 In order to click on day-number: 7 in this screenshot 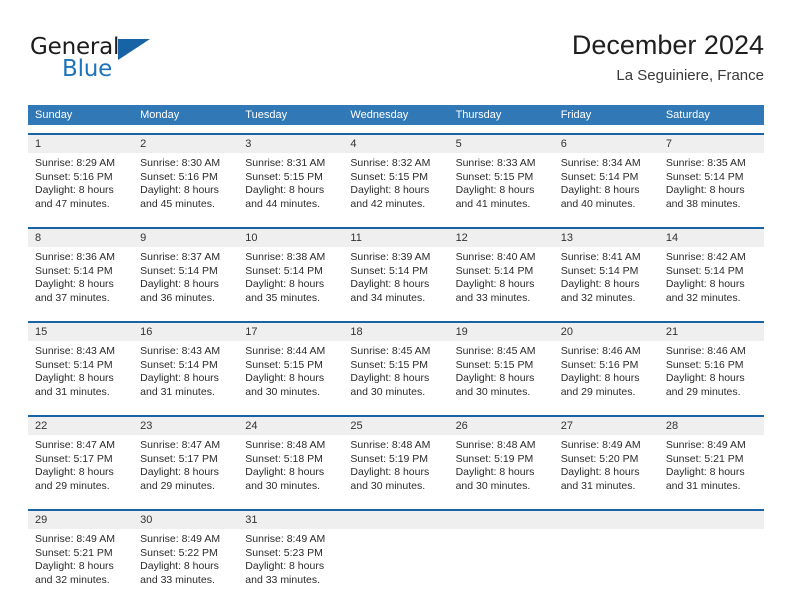, I will do `click(711, 144)`.